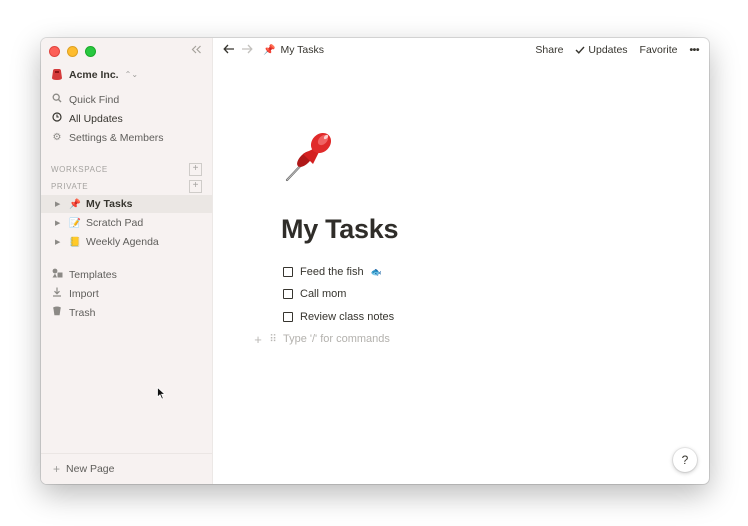 The height and width of the screenshot is (526, 748). I want to click on updates-label: Updates, so click(608, 50).